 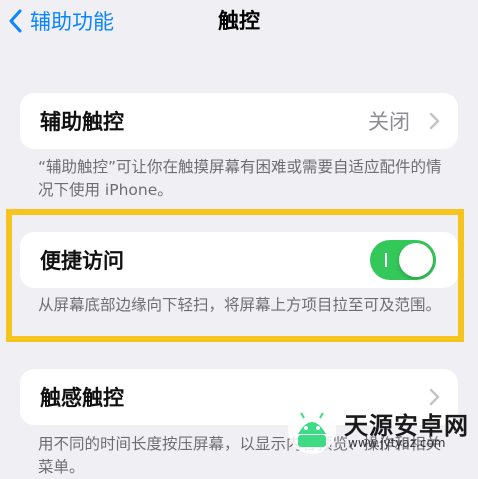 I want to click on watermark: 天源安卓网 www.jytyaz.com, so click(x=381, y=429).